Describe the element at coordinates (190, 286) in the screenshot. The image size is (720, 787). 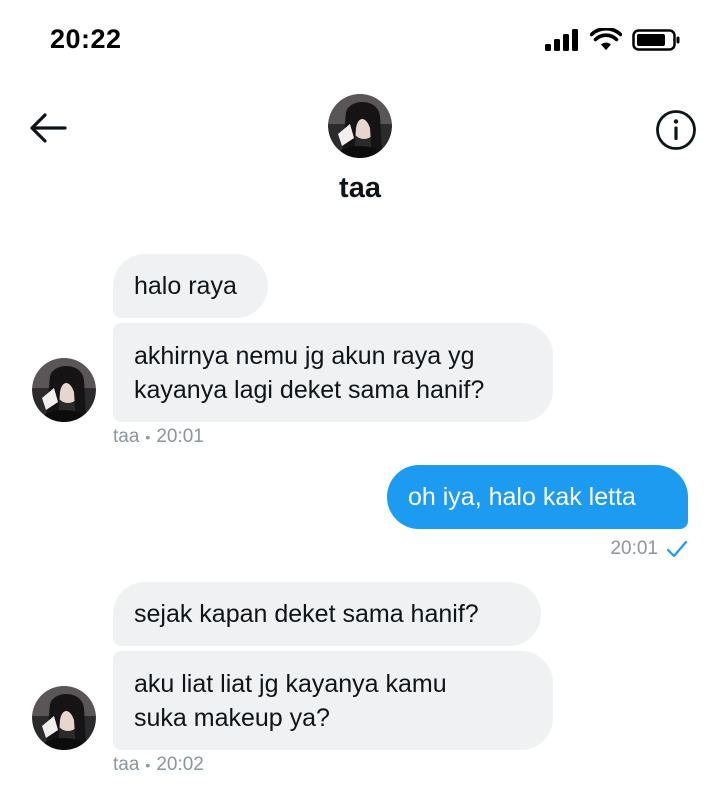
I see `message-bubble-incoming: halo raya` at that location.